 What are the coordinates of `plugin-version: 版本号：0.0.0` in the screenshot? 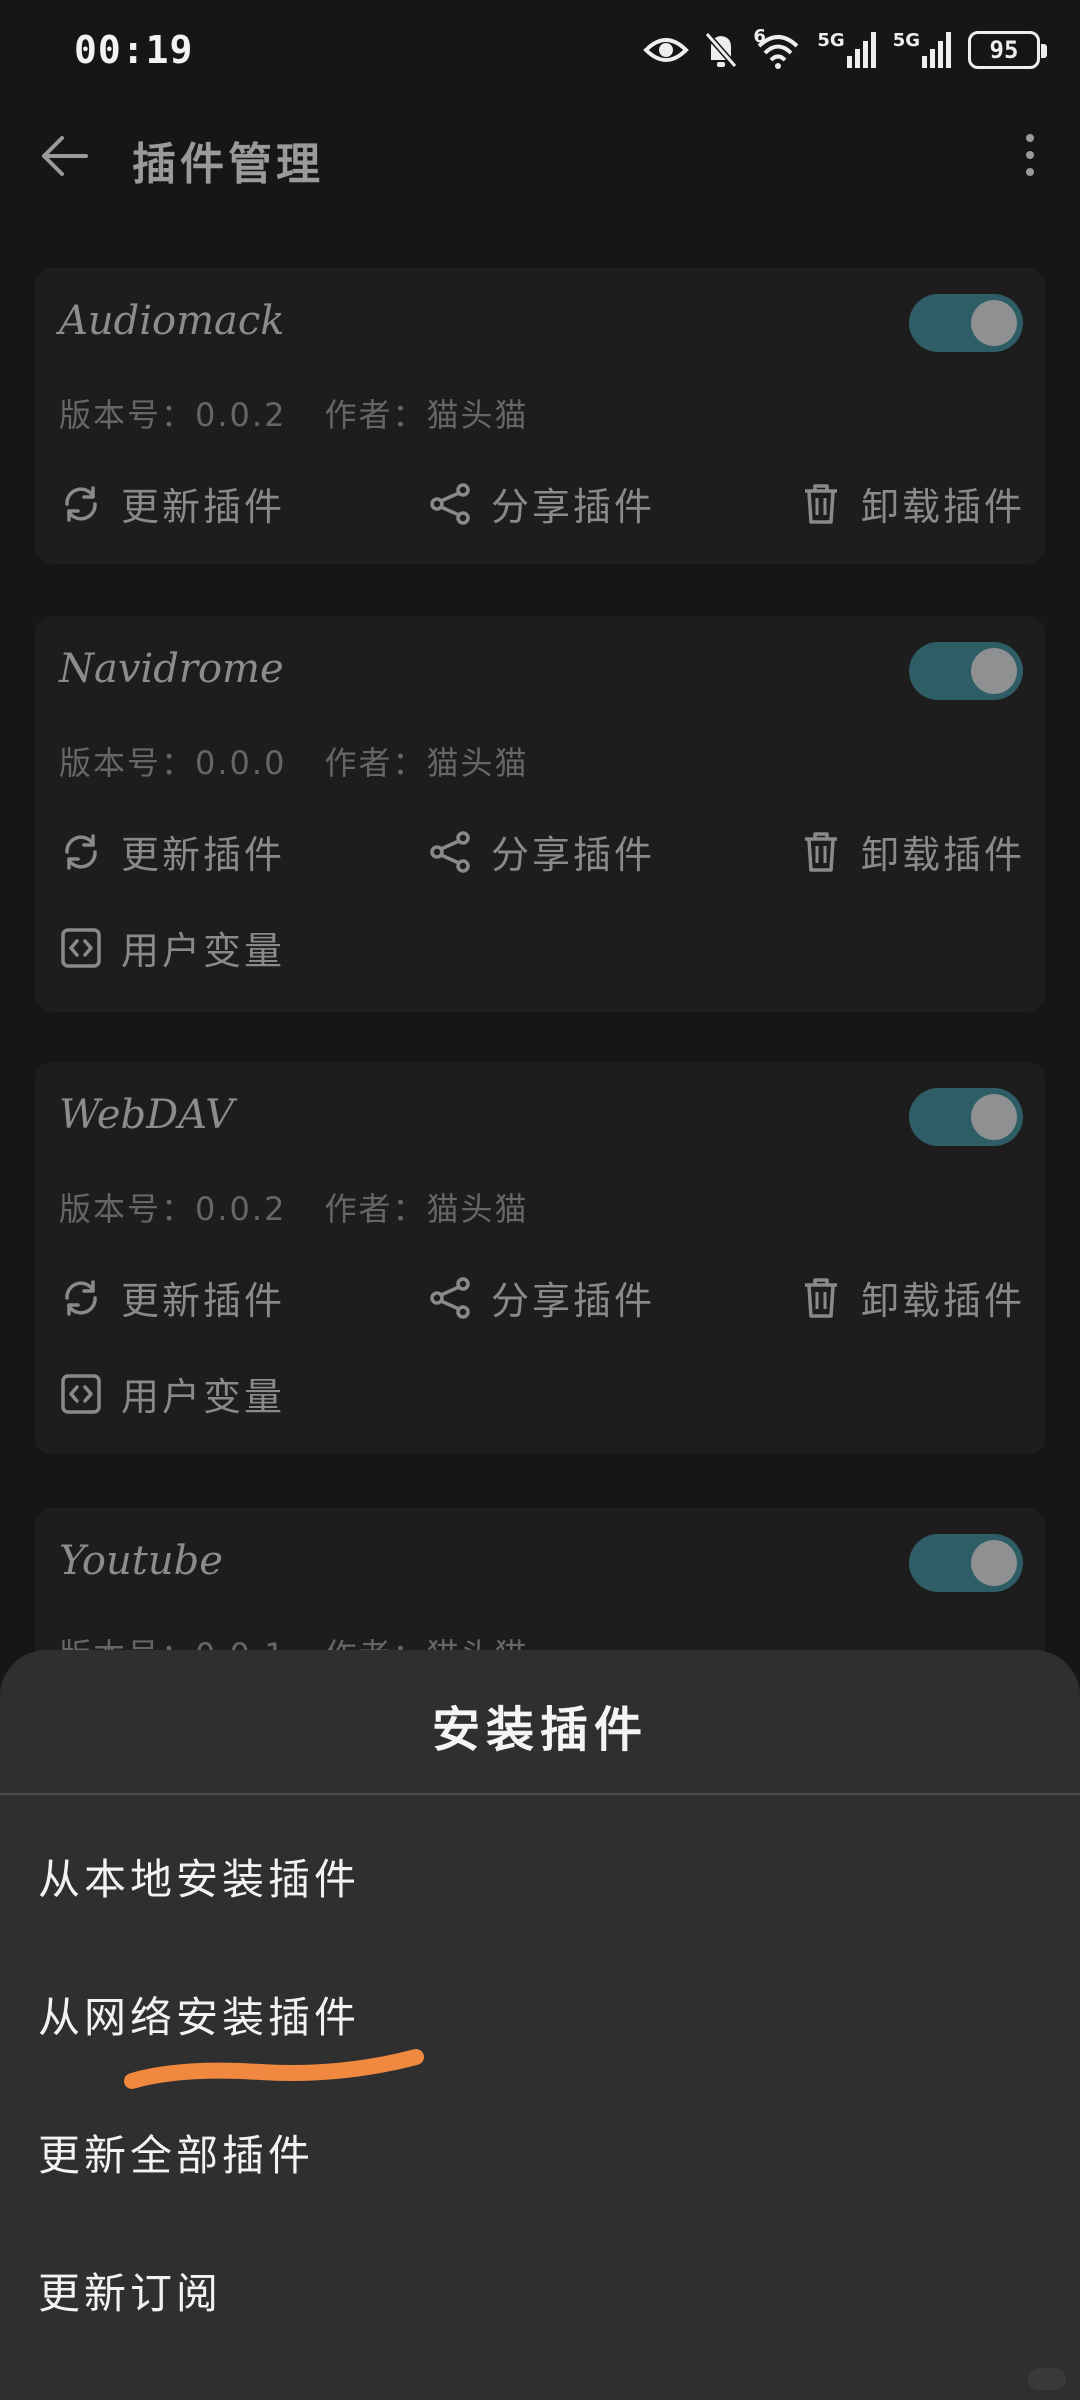 It's located at (173, 763).